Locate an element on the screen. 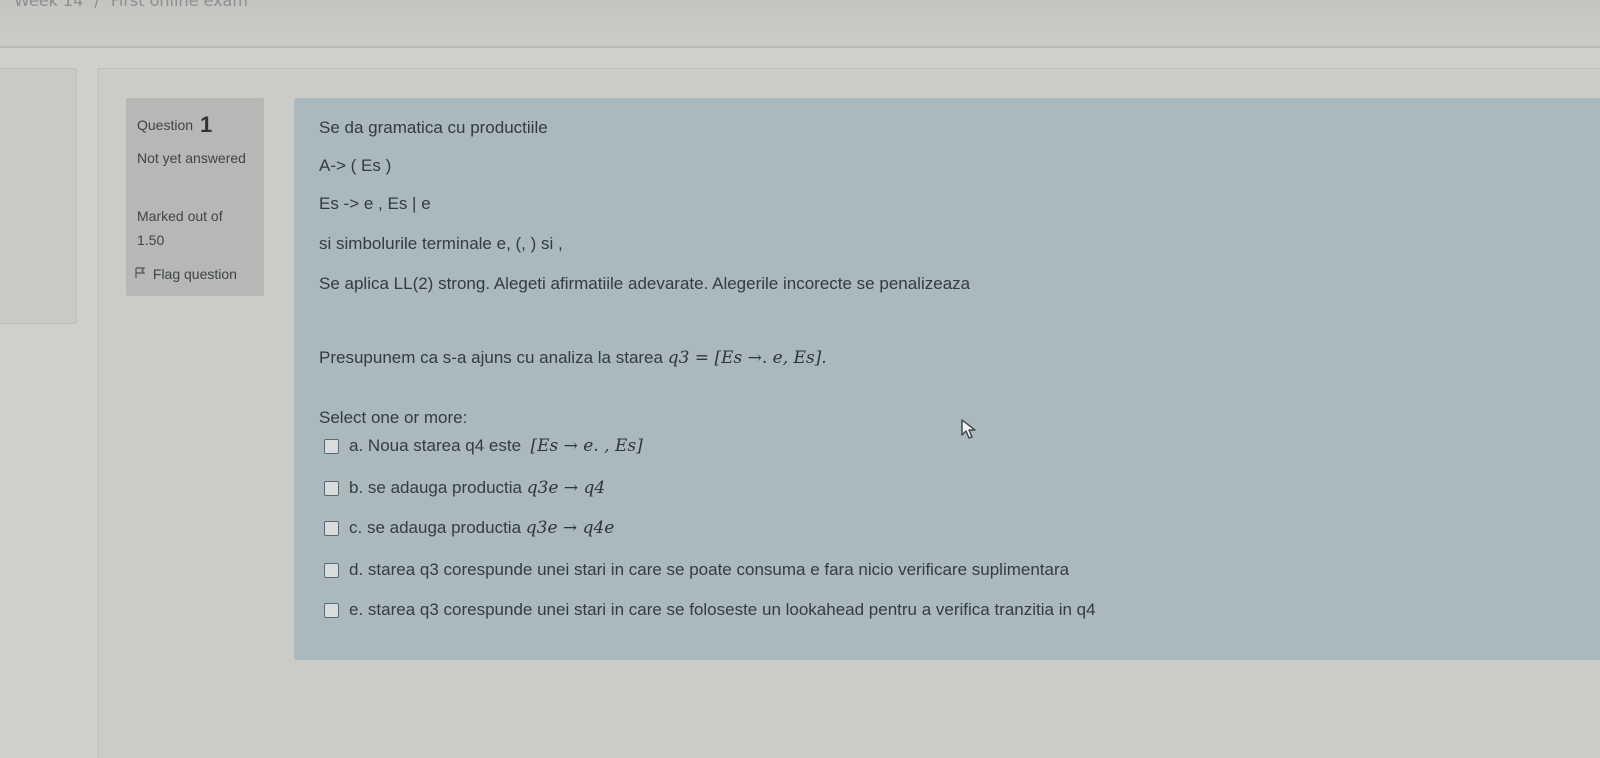  checkbox-e is located at coordinates (331, 610).